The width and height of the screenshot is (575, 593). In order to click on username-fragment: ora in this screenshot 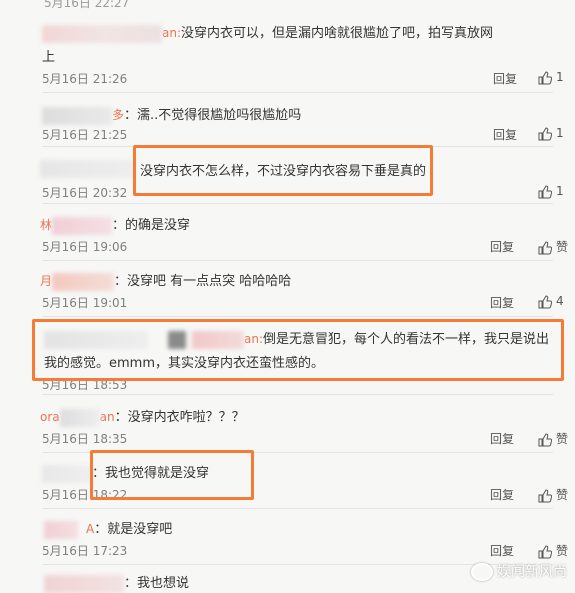, I will do `click(50, 417)`.